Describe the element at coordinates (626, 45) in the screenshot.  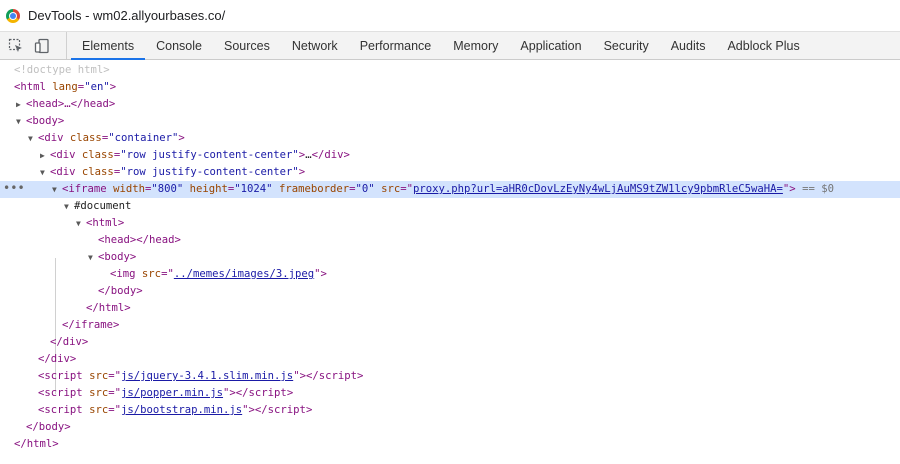
I see `tab-security: Security` at that location.